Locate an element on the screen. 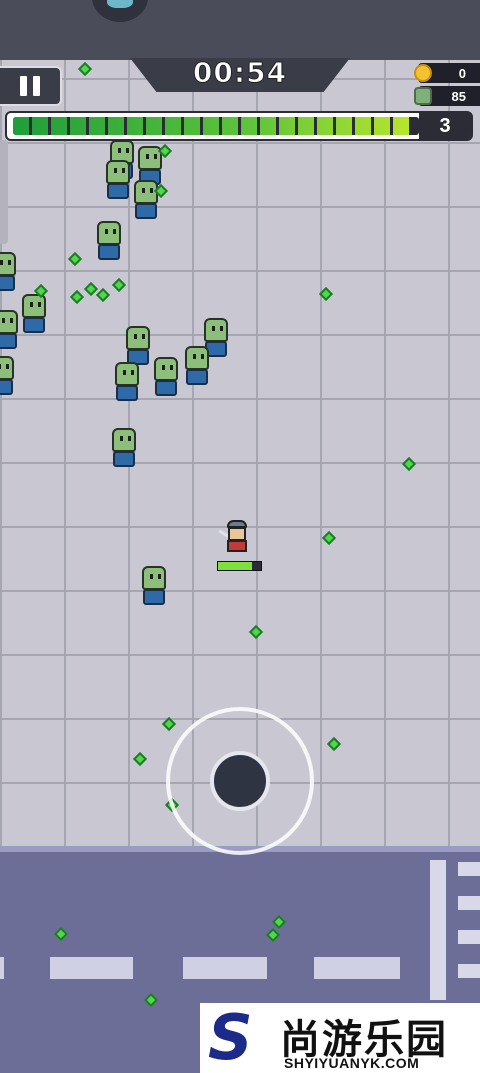 Image resolution: width=480 pixels, height=1073 pixels. player-health-fill is located at coordinates (235, 566).